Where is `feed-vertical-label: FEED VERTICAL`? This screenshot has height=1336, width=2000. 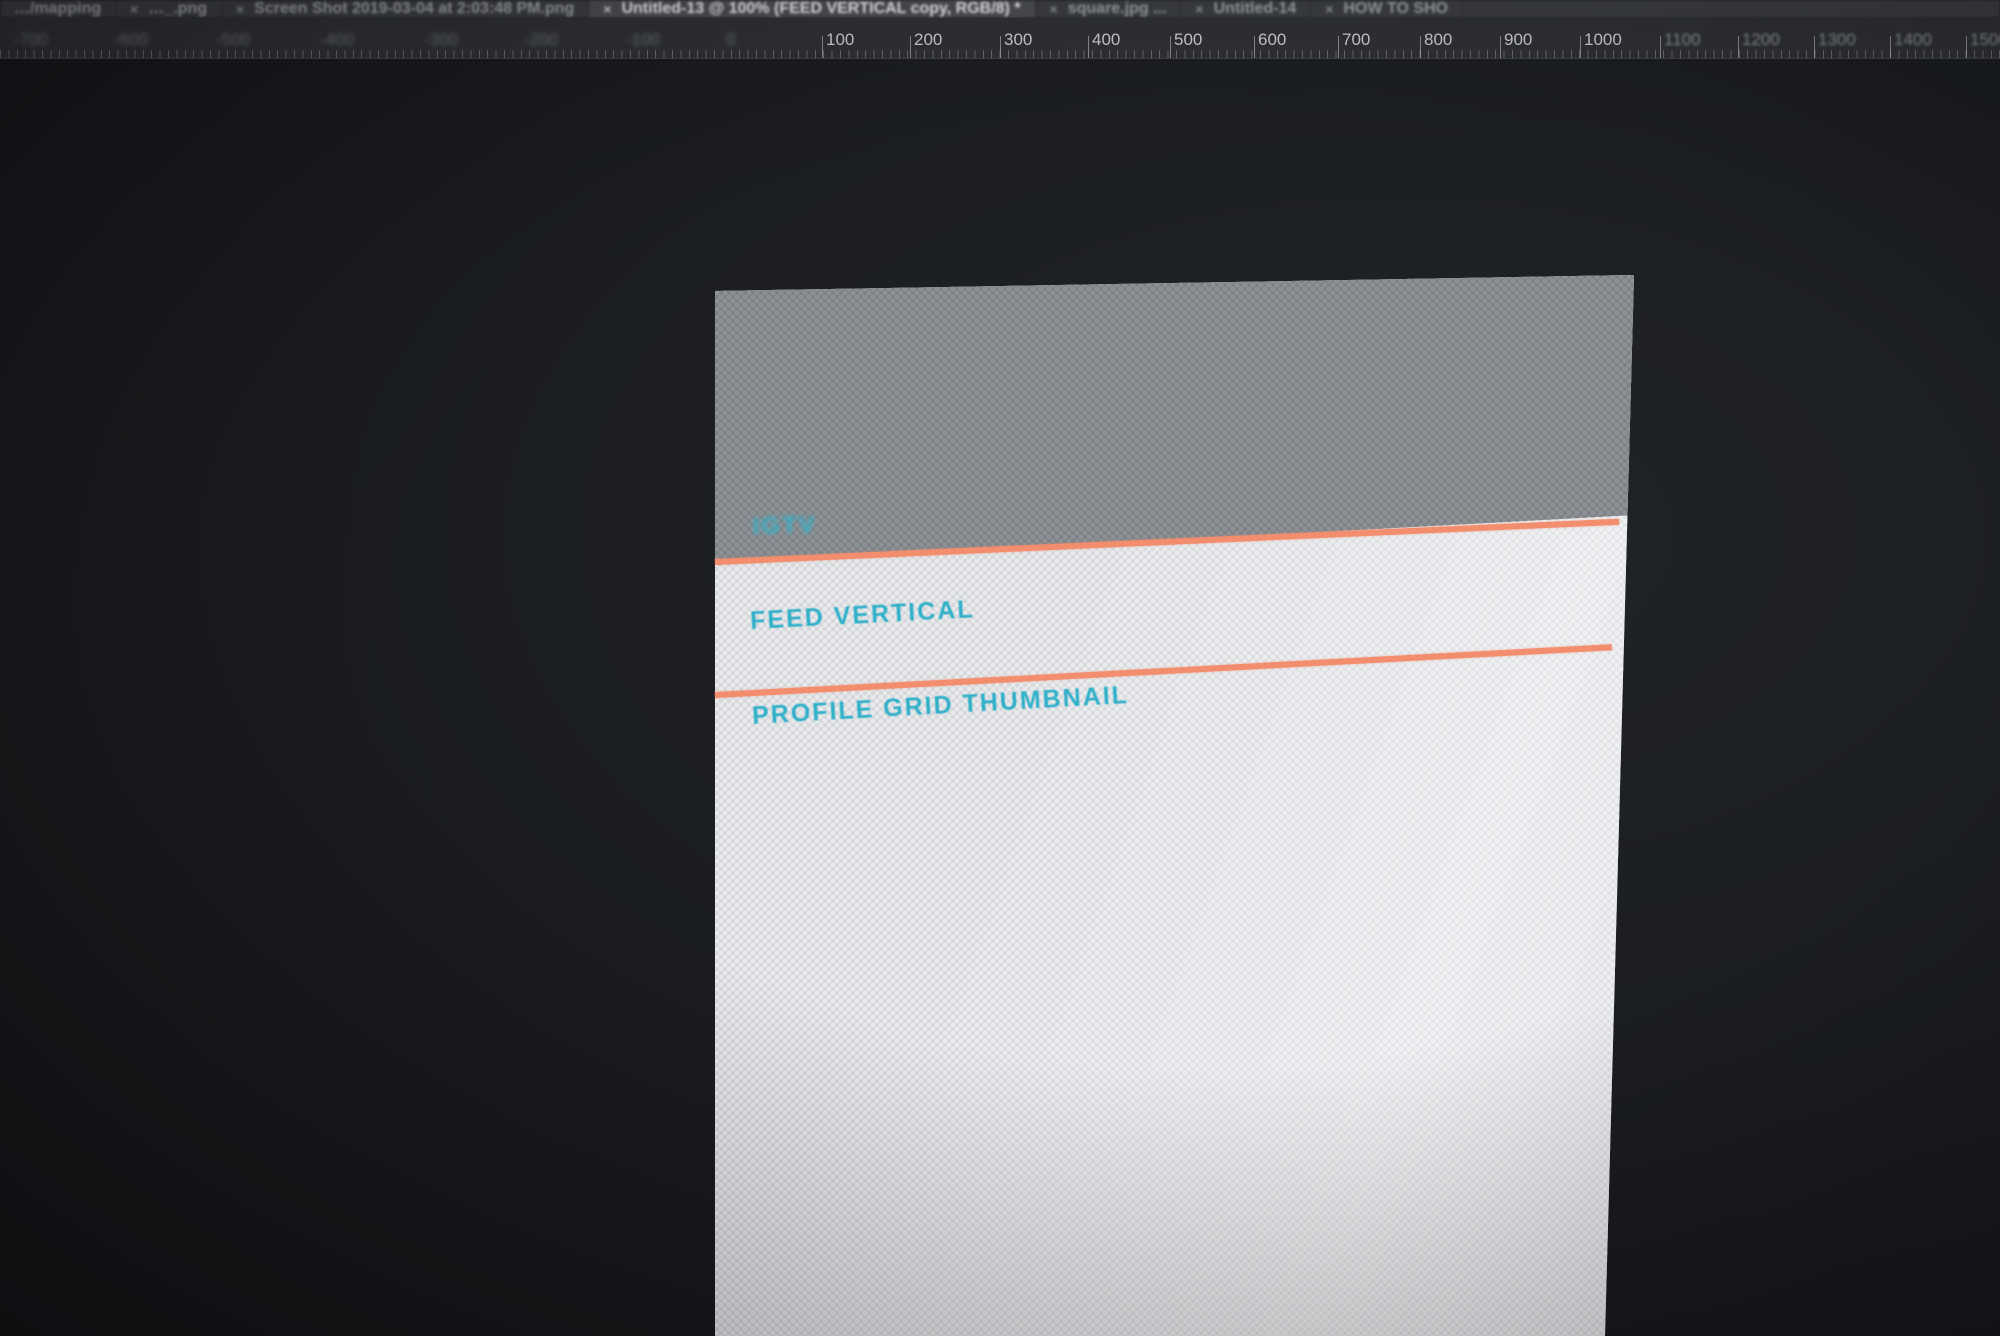
feed-vertical-label: FEED VERTICAL is located at coordinates (862, 615).